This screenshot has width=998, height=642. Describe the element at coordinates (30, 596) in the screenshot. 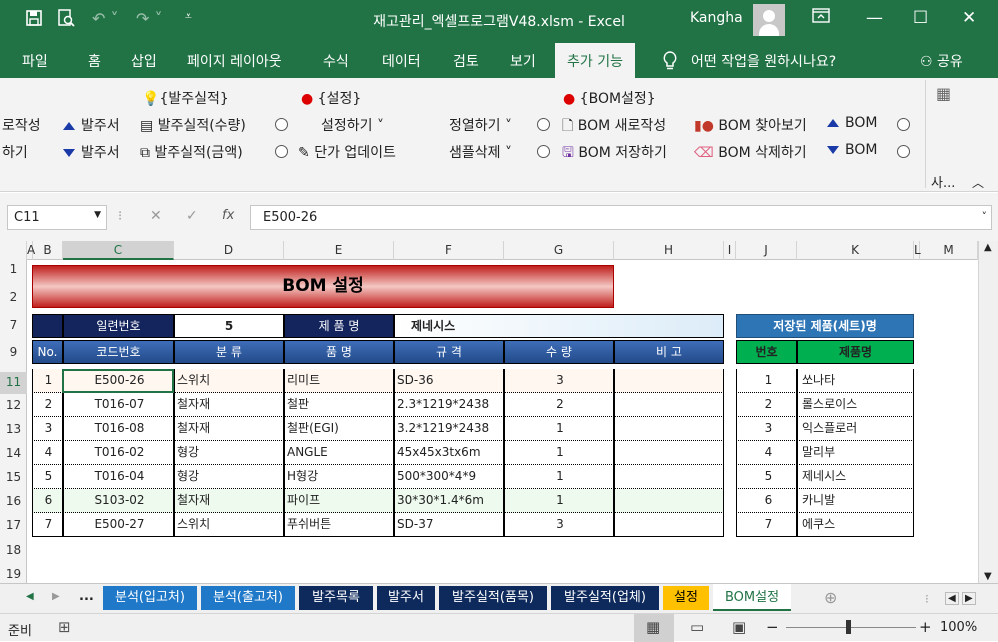

I see `prev-sheet-icon: ◀` at that location.